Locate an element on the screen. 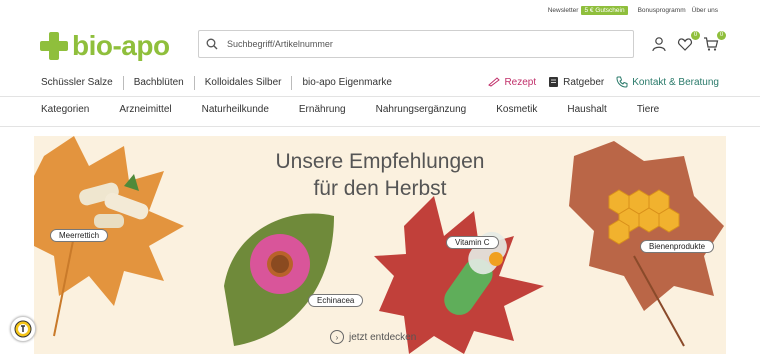 The image size is (760, 362). category-ernaehrung: Ernährung is located at coordinates (322, 109).